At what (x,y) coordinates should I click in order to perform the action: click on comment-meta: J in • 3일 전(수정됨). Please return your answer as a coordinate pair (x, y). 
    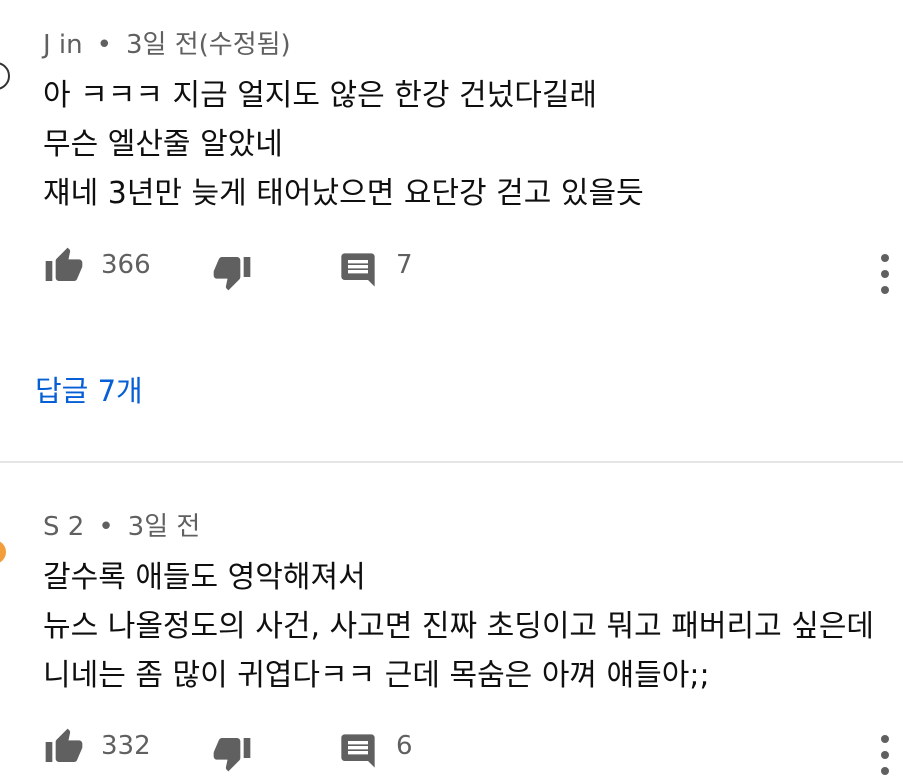
    Looking at the image, I should click on (167, 42).